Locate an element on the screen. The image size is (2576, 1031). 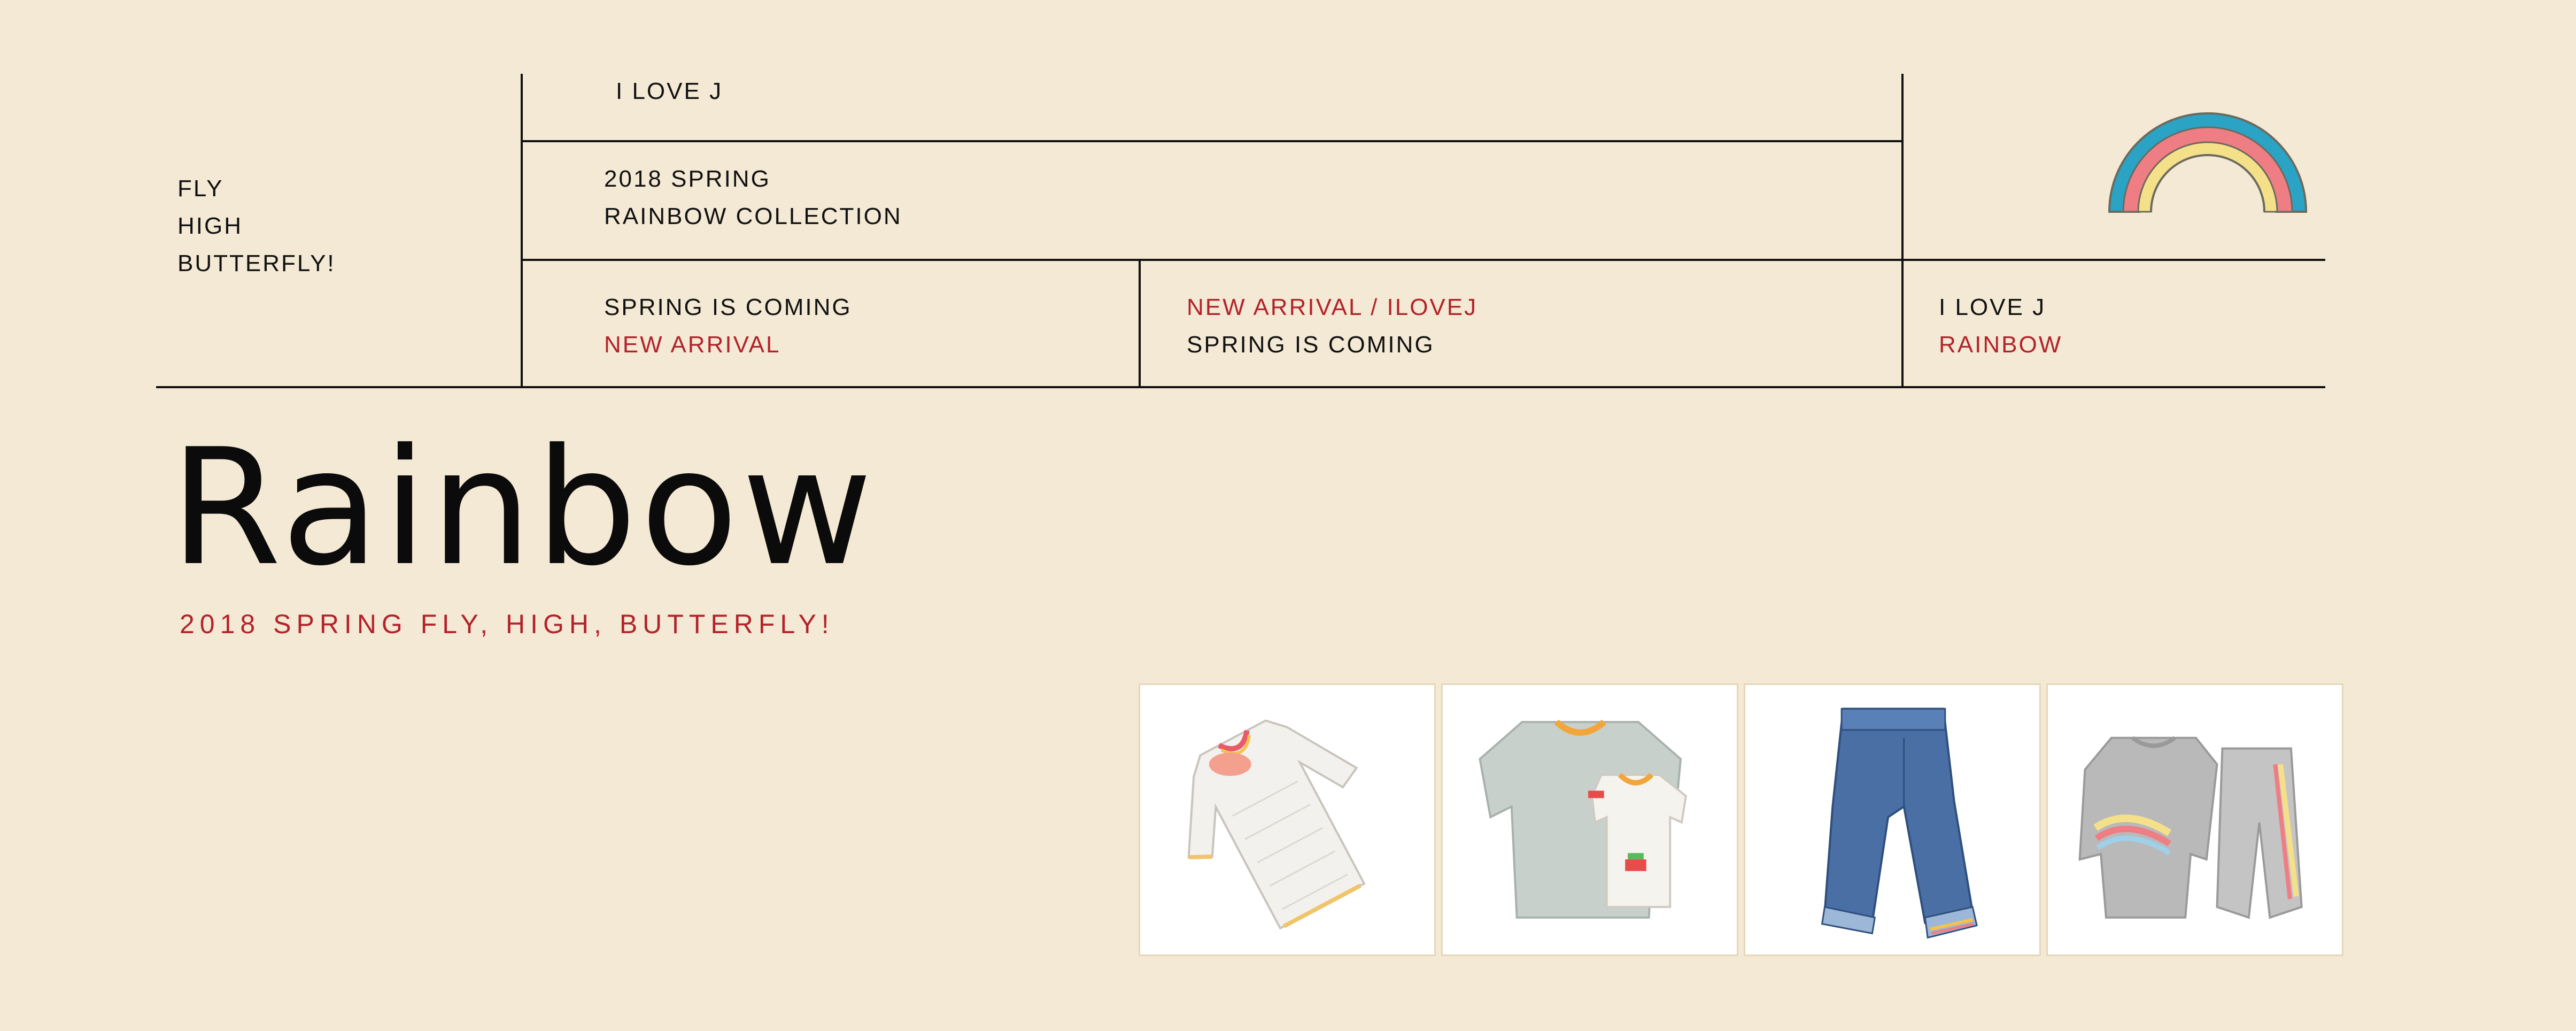
hero-subtitle: 2018 SPRING FLY, HIGH, BUTTERFLY! is located at coordinates (507, 624).